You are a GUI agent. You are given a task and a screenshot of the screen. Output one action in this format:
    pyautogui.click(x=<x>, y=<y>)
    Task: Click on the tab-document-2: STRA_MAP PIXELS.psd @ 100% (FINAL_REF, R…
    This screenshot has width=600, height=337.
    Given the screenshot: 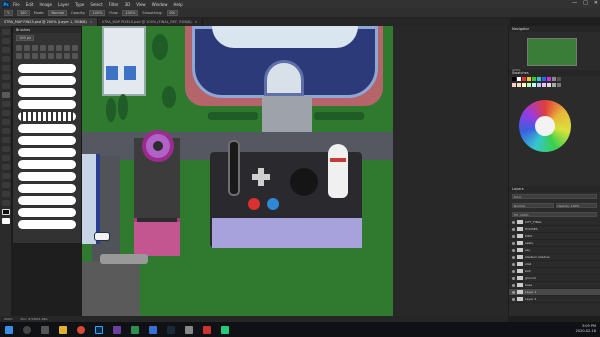 What is the action you would take?
    pyautogui.click(x=150, y=22)
    